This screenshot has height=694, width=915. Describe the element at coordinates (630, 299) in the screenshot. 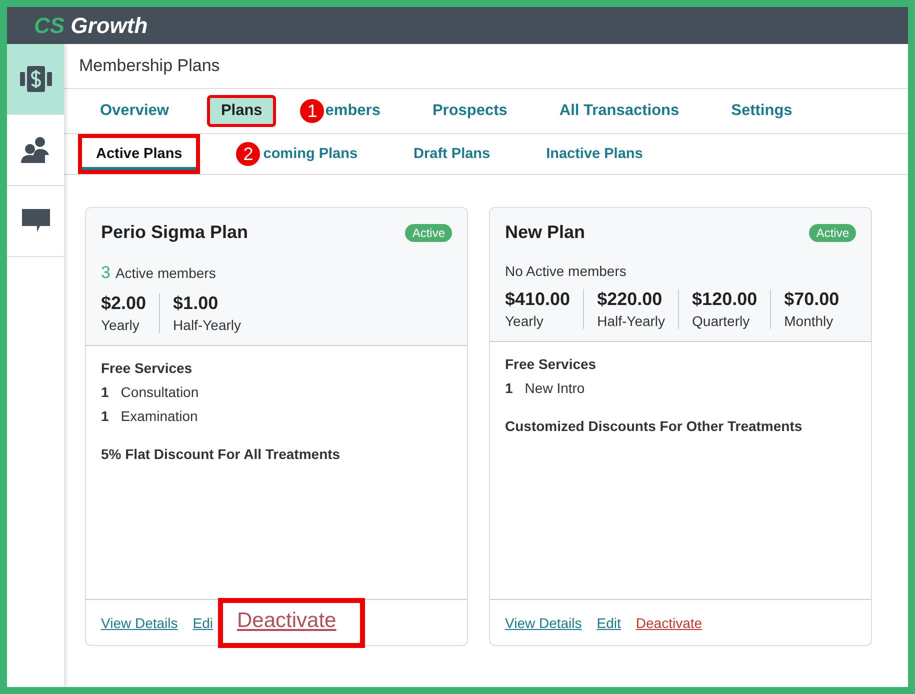

I see `price-amount: $220.00` at that location.